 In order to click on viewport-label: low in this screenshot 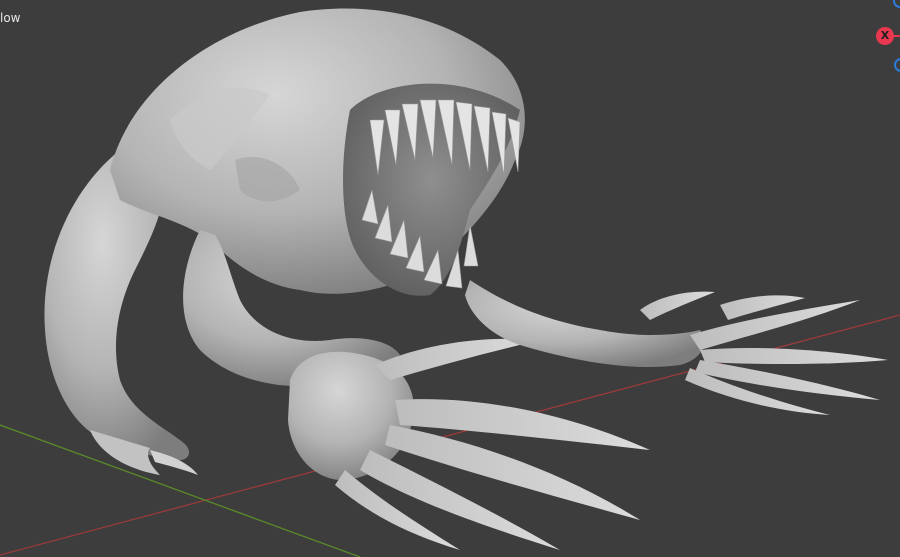, I will do `click(10, 18)`.